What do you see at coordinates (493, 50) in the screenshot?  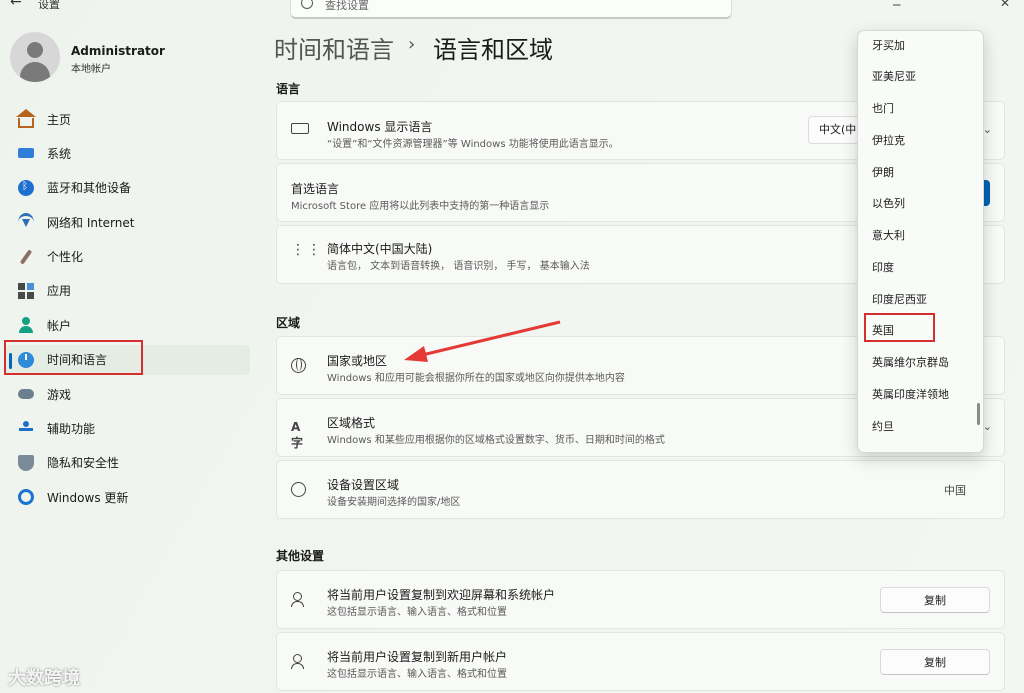 I see `page-title: 语言和区域` at bounding box center [493, 50].